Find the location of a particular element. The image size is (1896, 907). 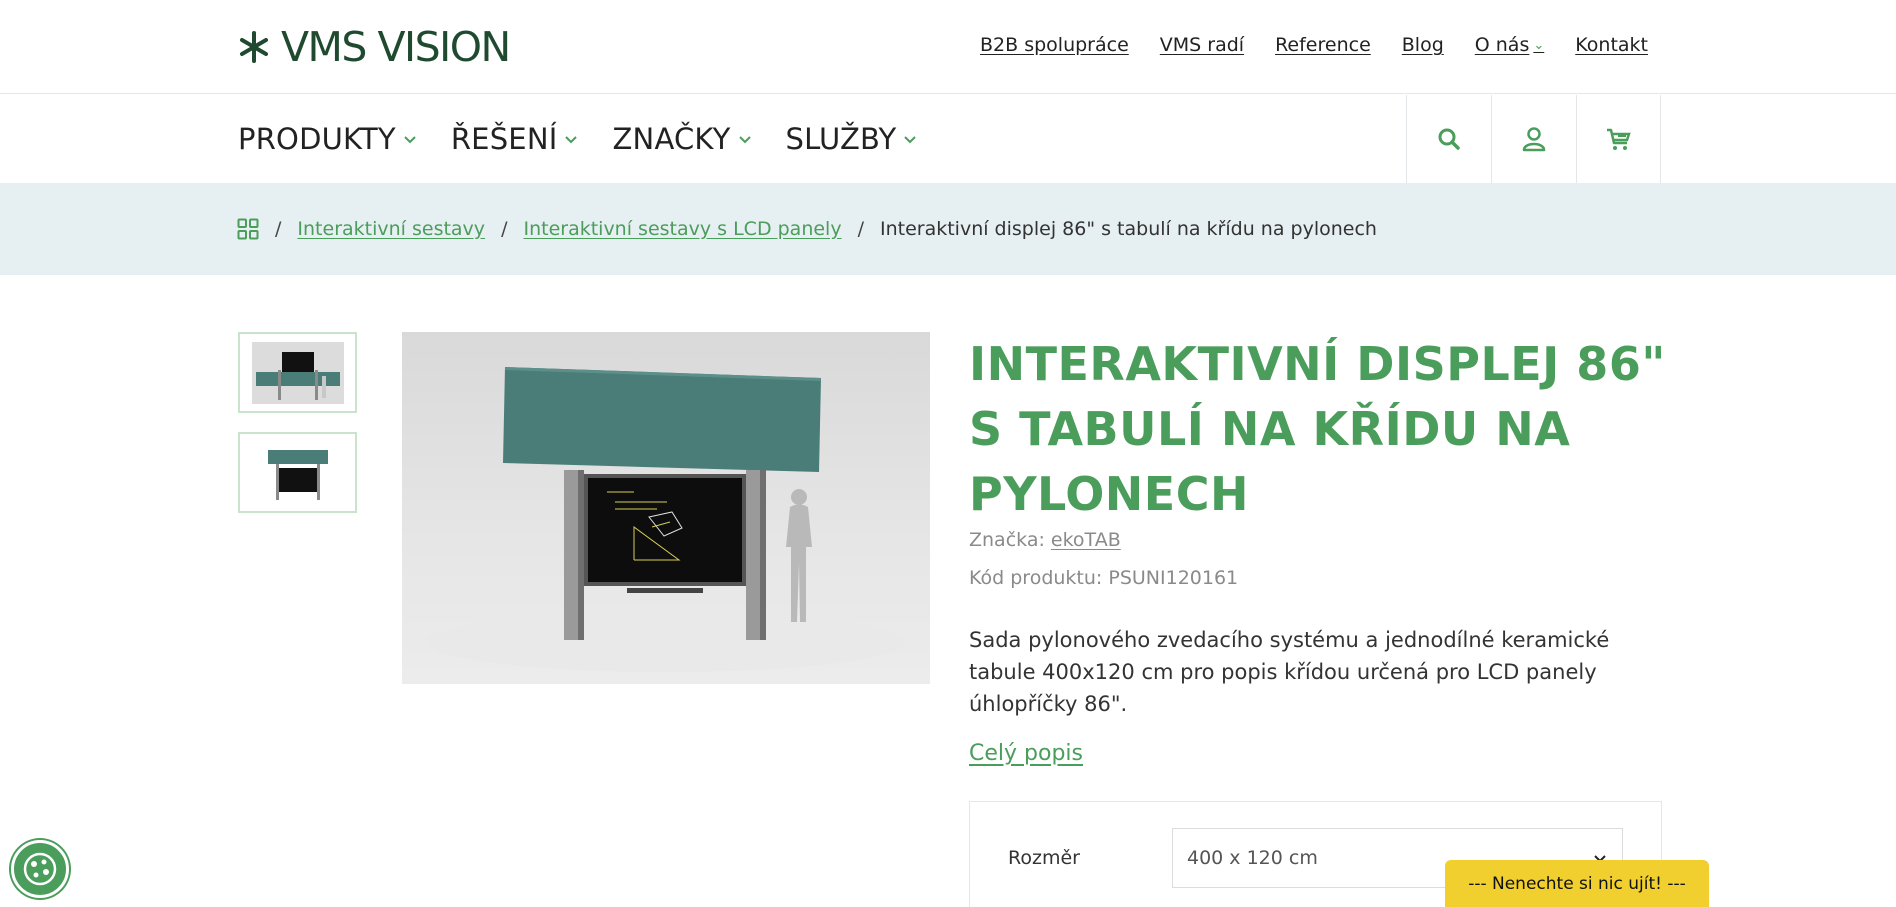

top-link-blog: Blog is located at coordinates (1423, 45).